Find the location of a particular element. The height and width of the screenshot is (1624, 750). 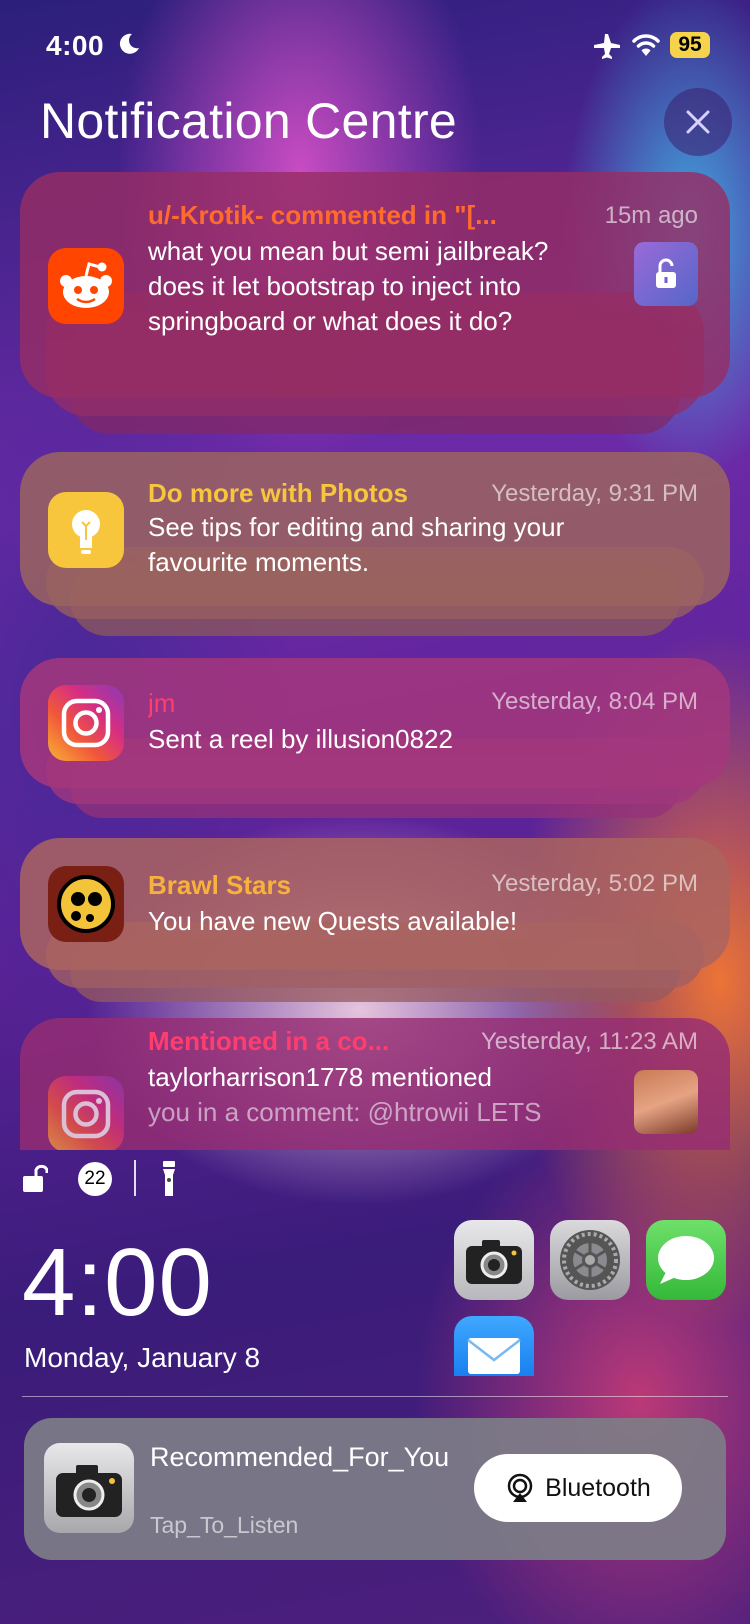

separator is located at coordinates (375, 1396).